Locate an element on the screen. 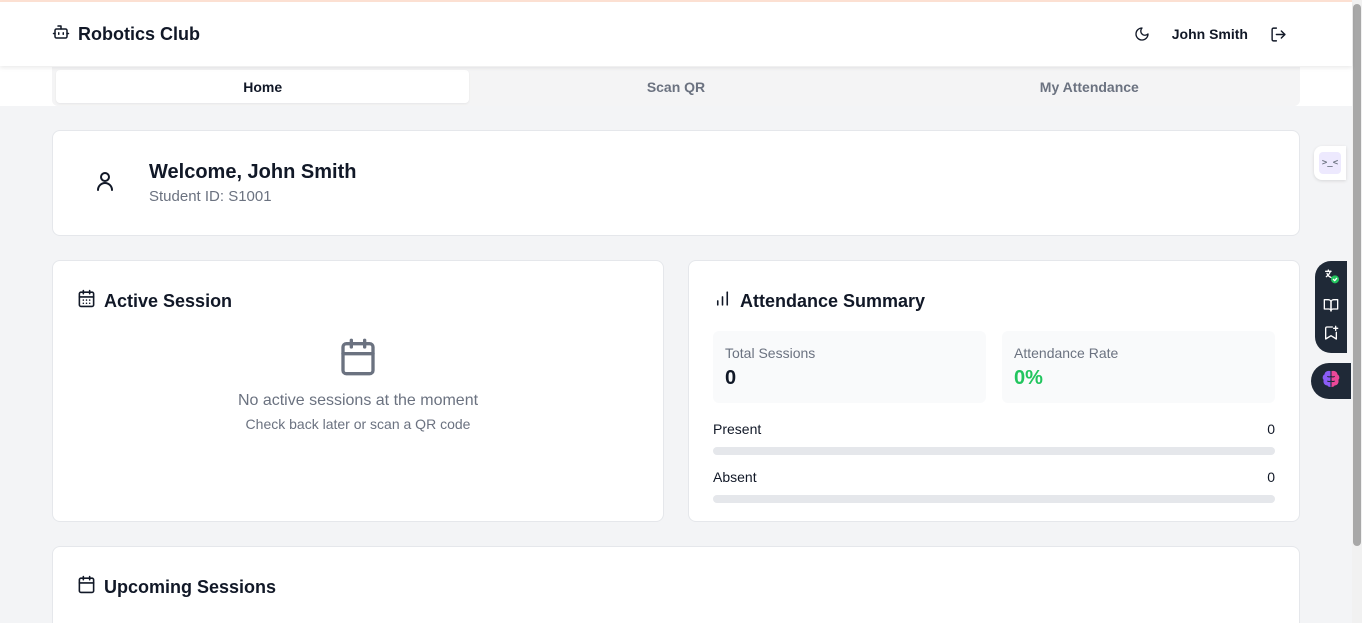 This screenshot has height=623, width=1362. attendance-rate-value: 0% is located at coordinates (1028, 378).